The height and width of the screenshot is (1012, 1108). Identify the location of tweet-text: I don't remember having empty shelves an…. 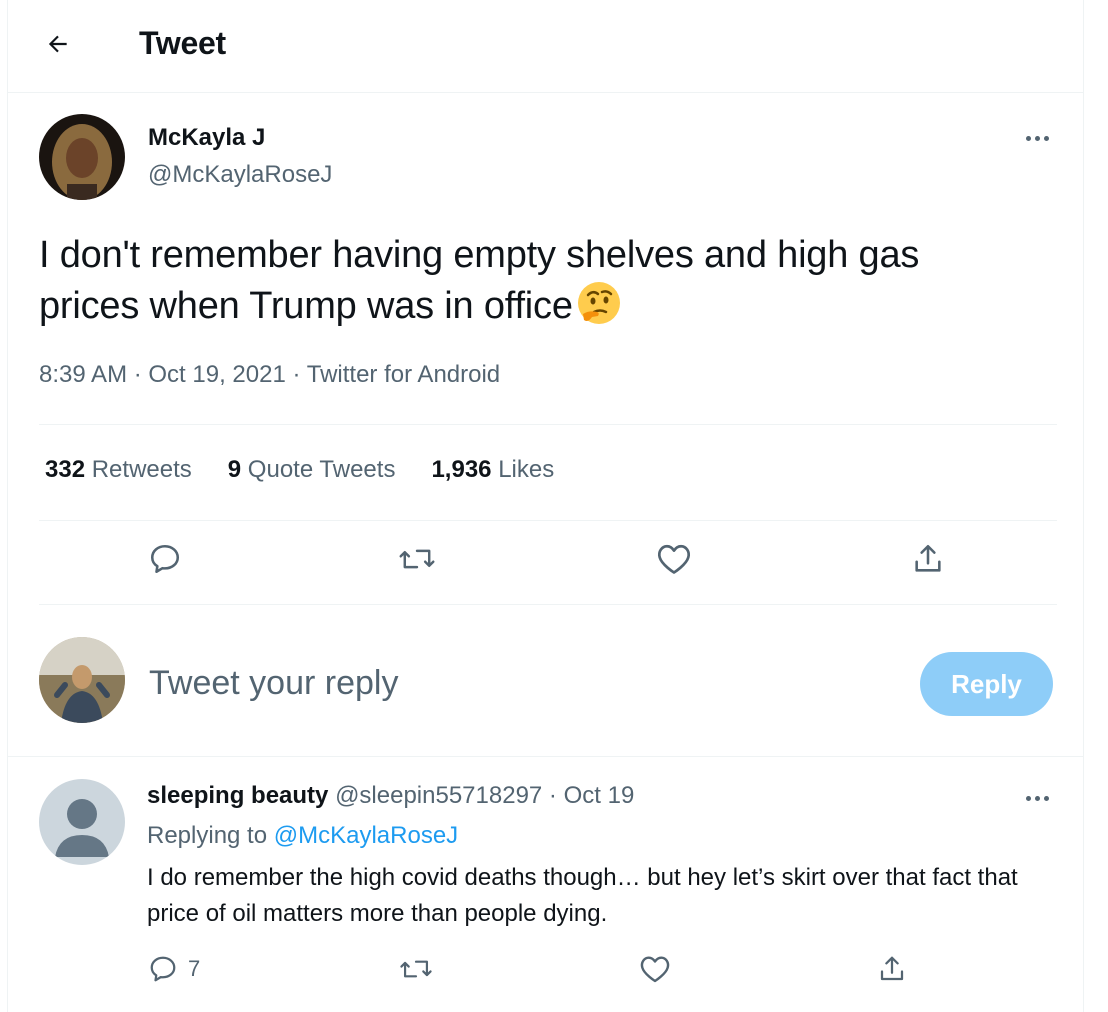
(534, 280).